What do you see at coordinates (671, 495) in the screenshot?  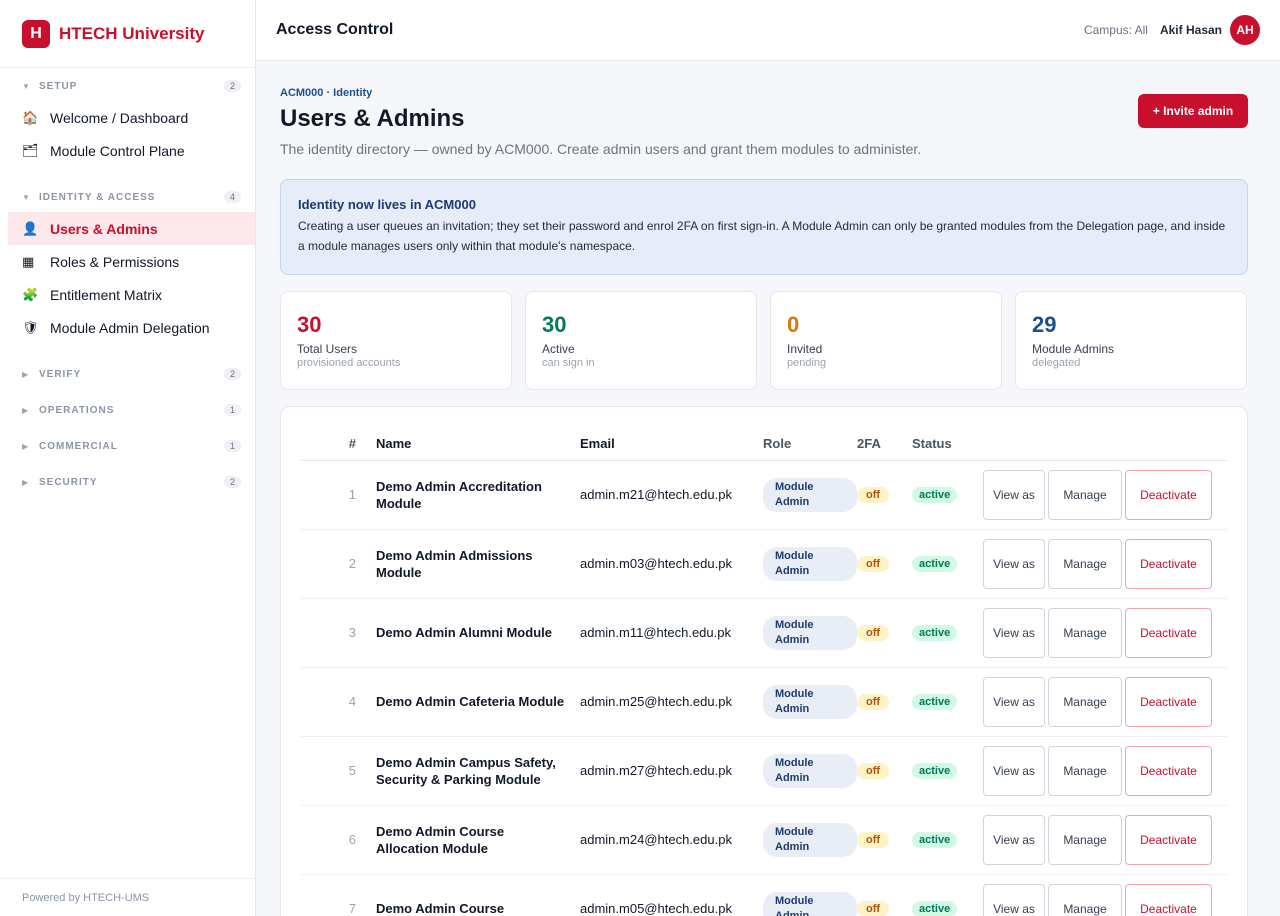 I see `user-email-cell: admin.m21@htech.edu.pk` at bounding box center [671, 495].